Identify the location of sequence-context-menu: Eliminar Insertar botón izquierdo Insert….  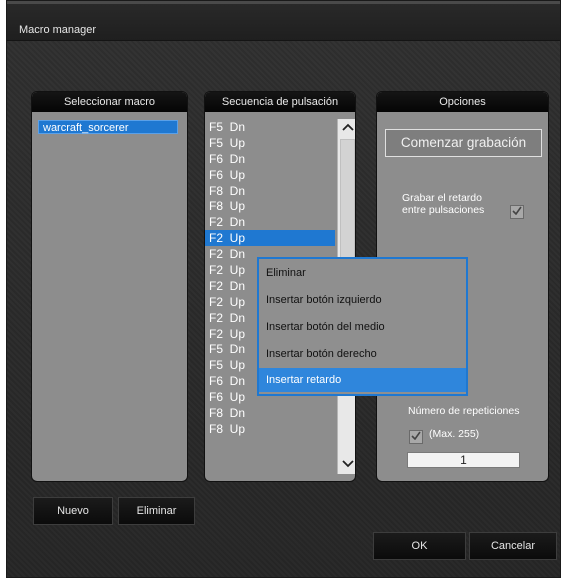
(362, 326).